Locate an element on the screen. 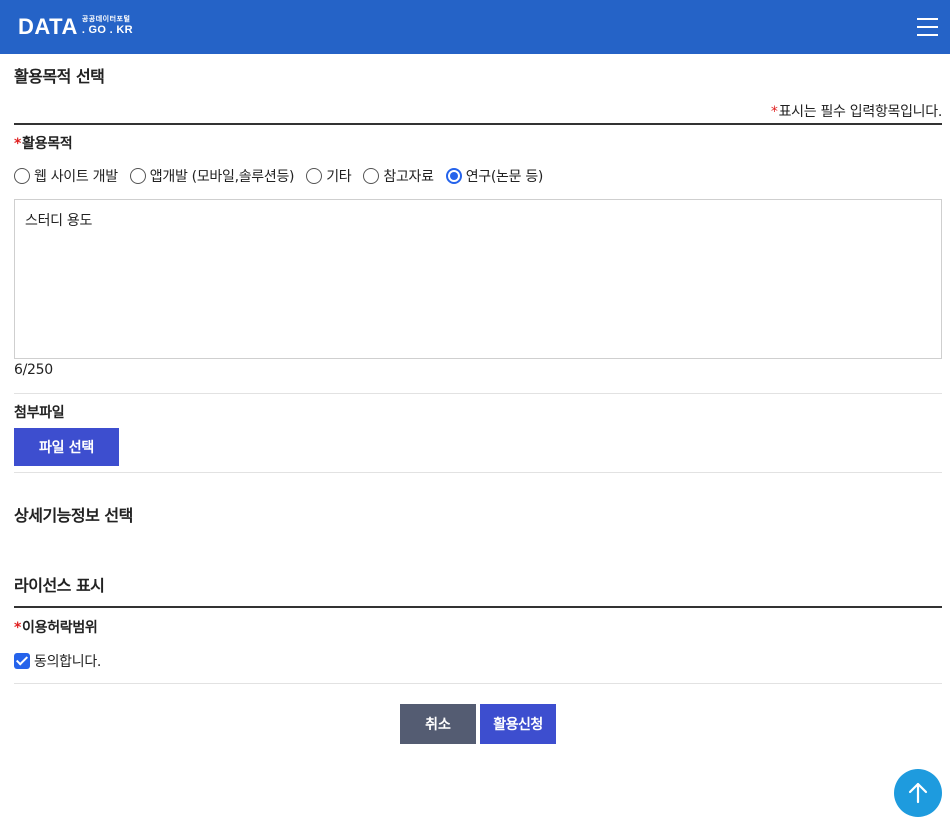 The width and height of the screenshot is (950, 833). char-counter: 6/250 is located at coordinates (33, 370).